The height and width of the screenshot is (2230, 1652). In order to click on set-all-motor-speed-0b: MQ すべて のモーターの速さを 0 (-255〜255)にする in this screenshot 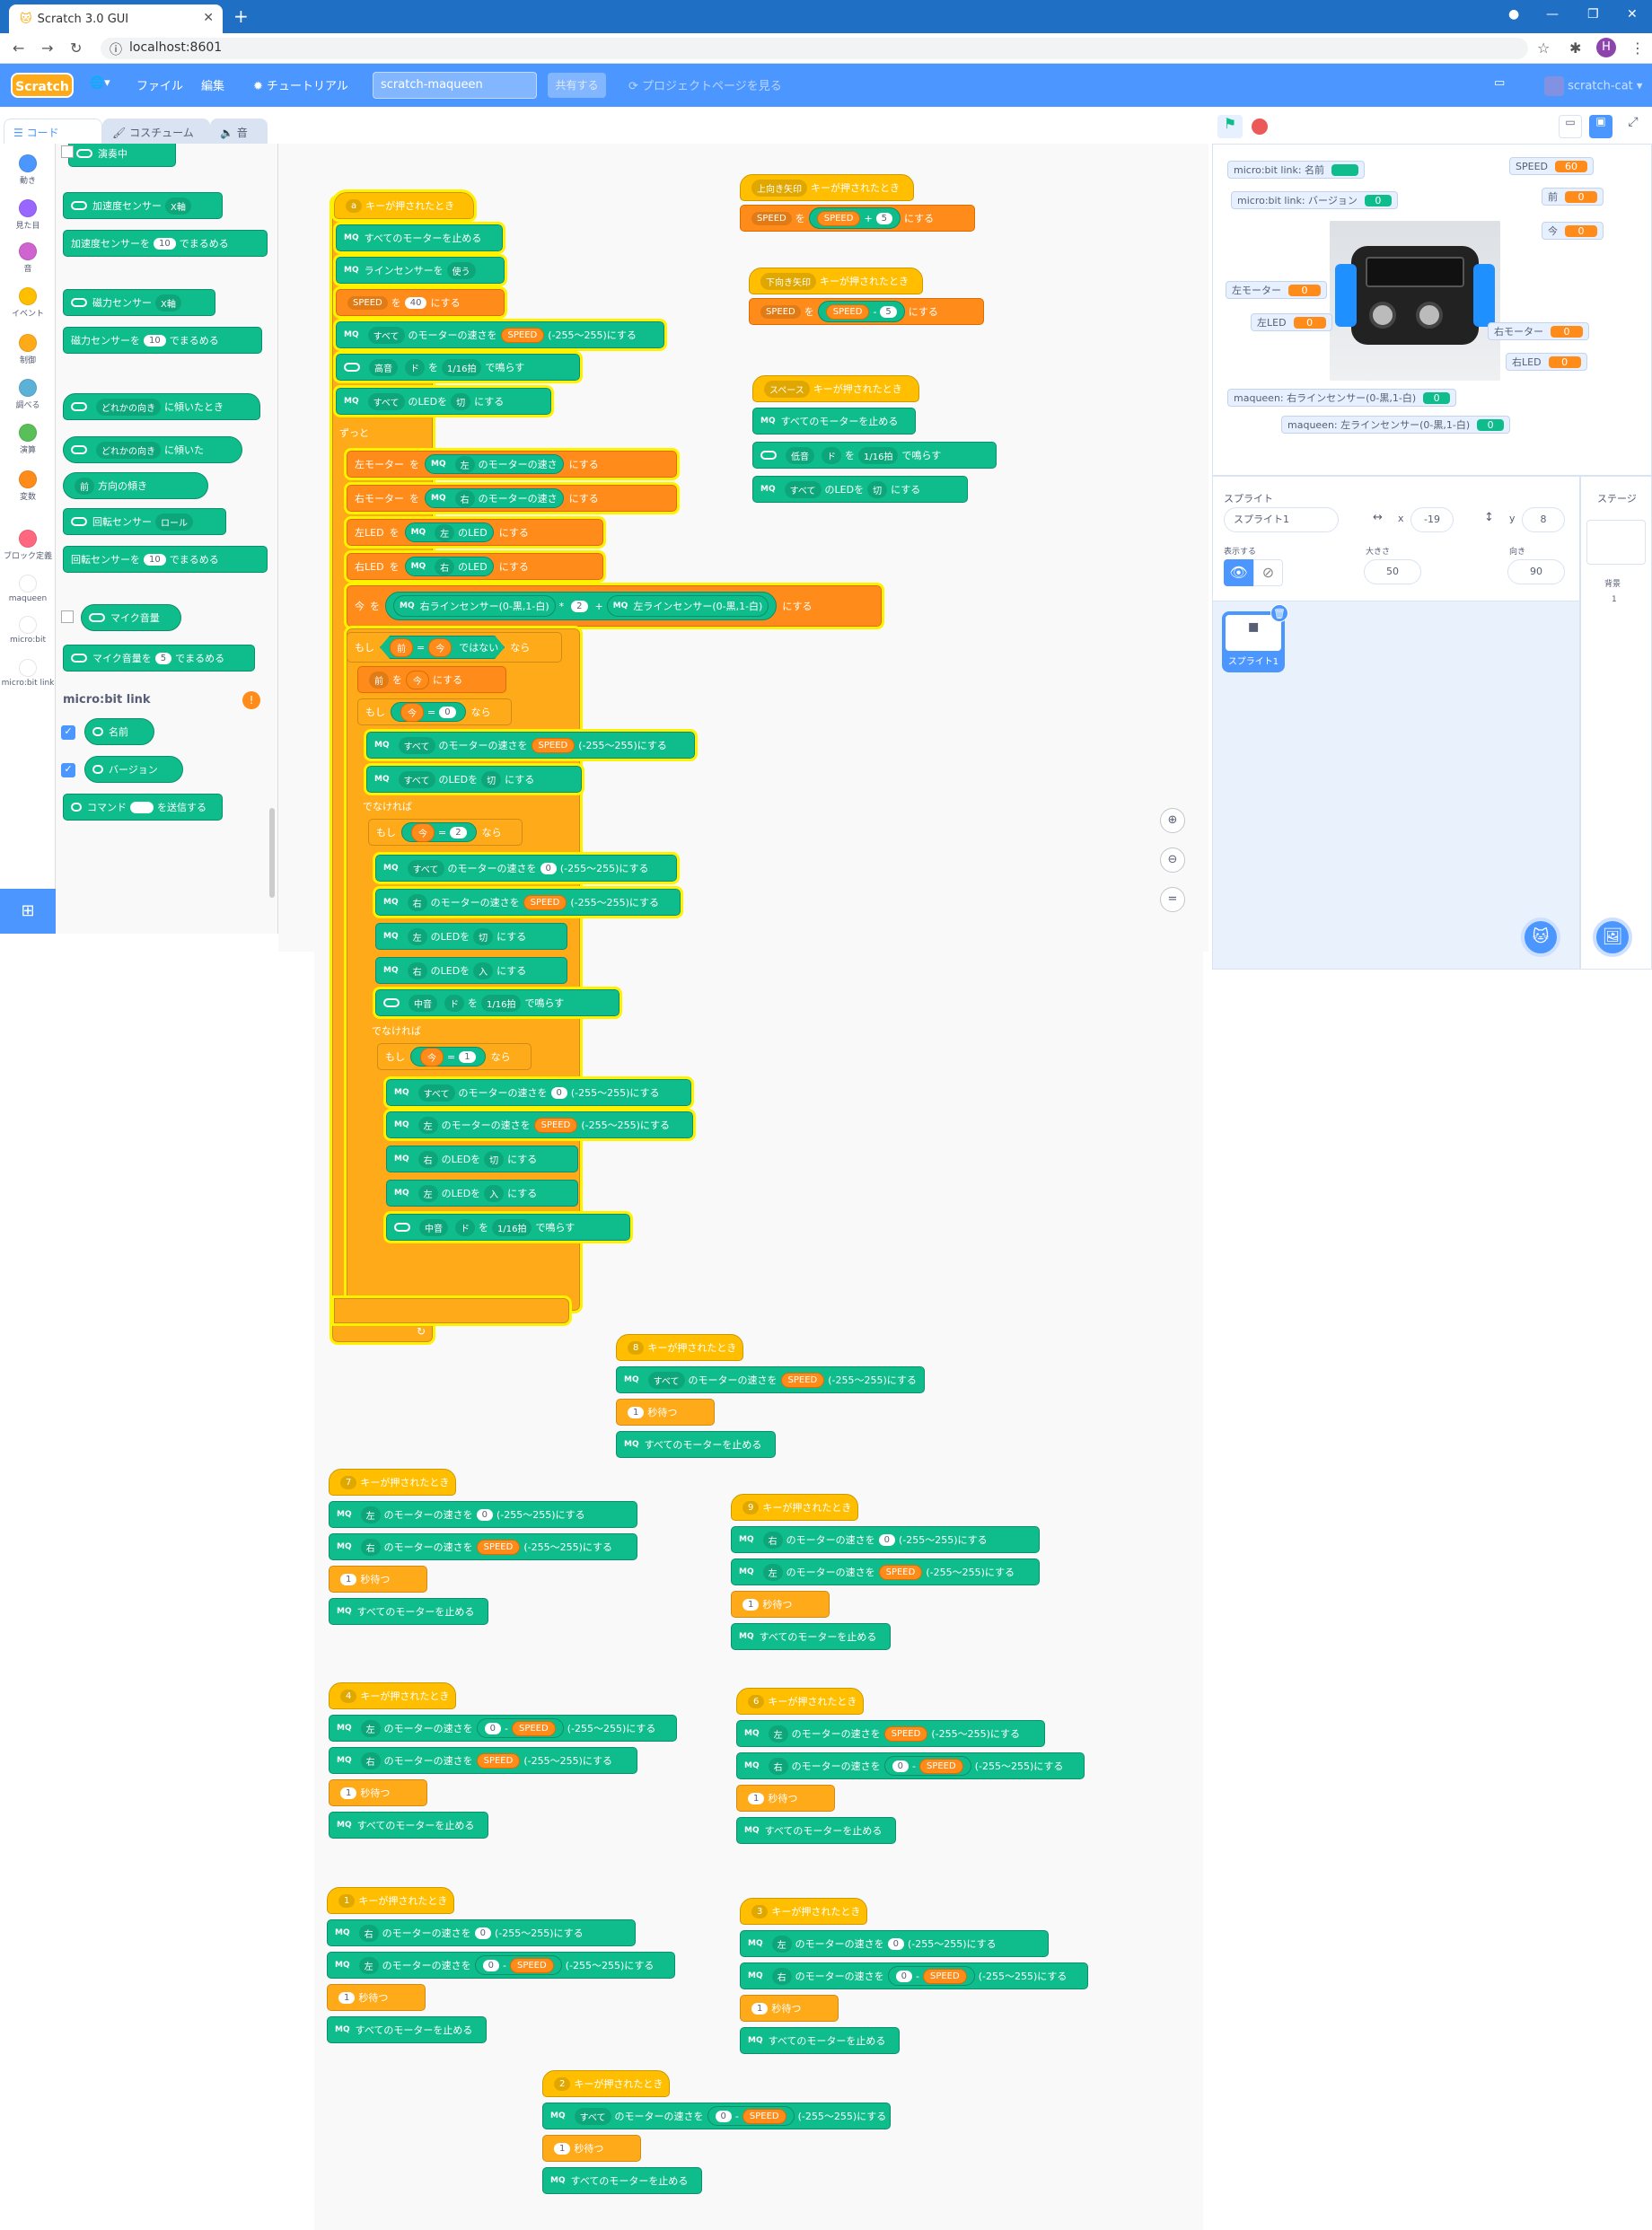, I will do `click(538, 1092)`.